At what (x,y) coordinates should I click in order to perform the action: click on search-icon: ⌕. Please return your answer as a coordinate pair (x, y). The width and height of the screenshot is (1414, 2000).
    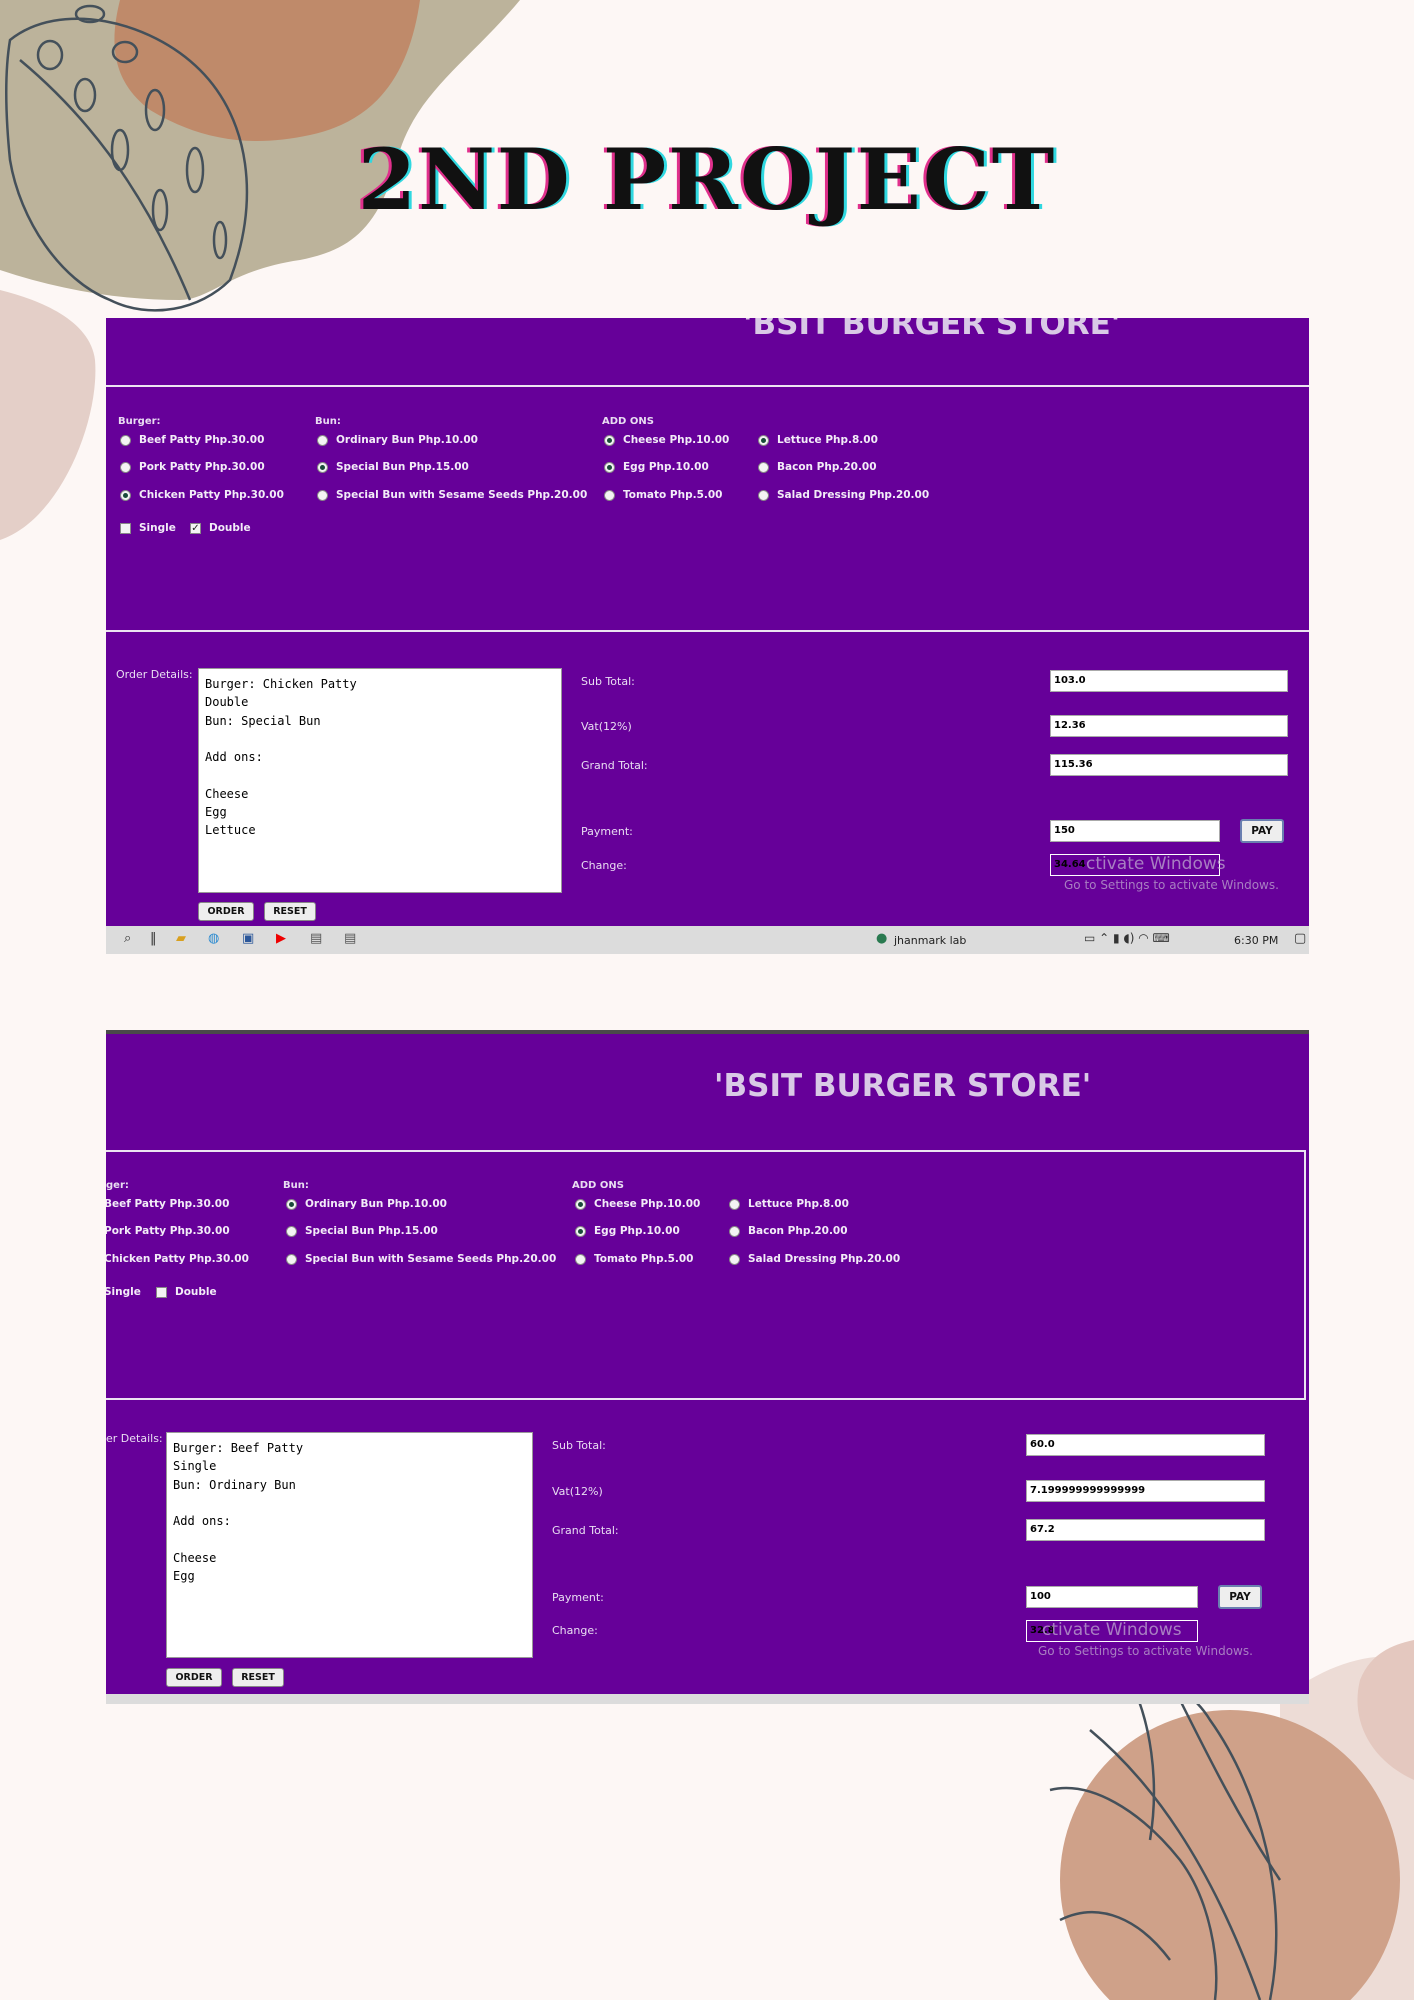
    Looking at the image, I should click on (127, 938).